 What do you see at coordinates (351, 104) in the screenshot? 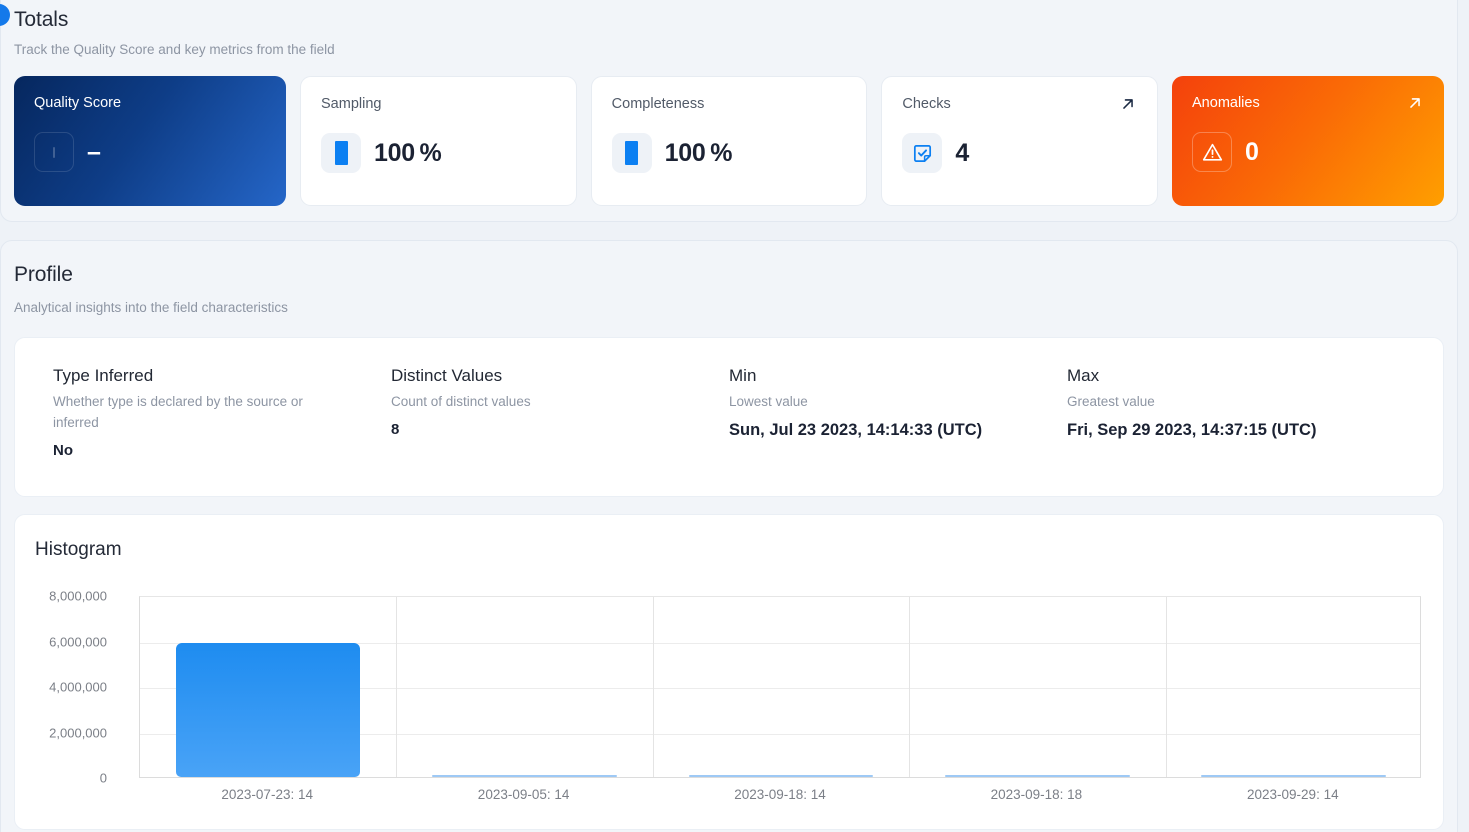
I see `kpi-label-sampling: Sampling` at bounding box center [351, 104].